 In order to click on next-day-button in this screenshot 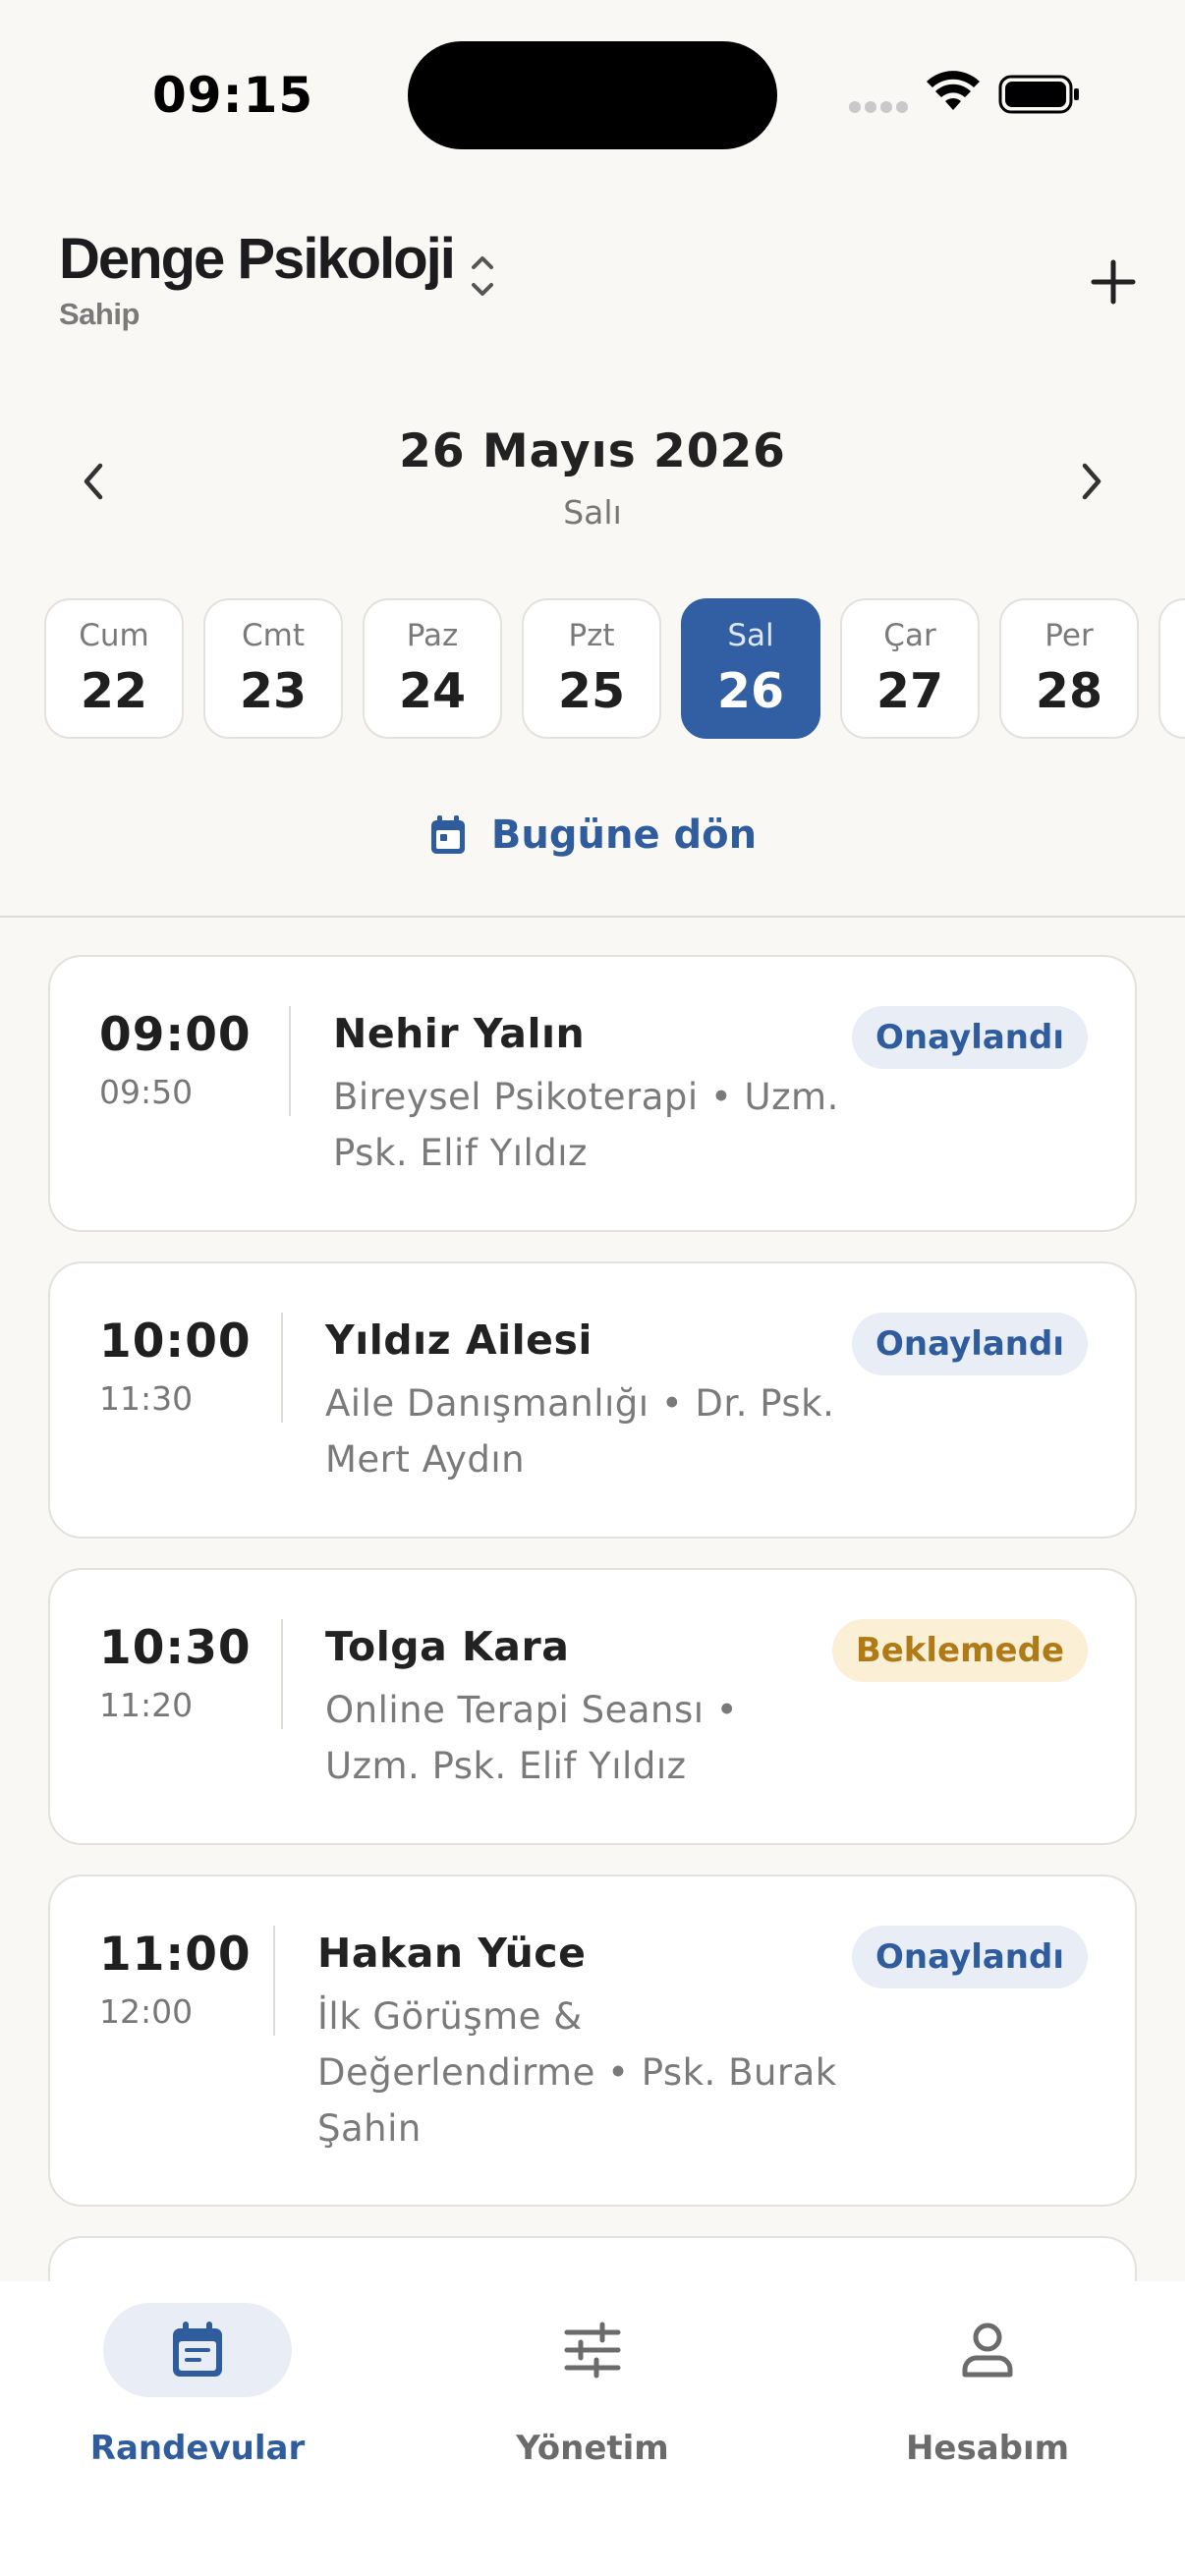, I will do `click(1091, 481)`.